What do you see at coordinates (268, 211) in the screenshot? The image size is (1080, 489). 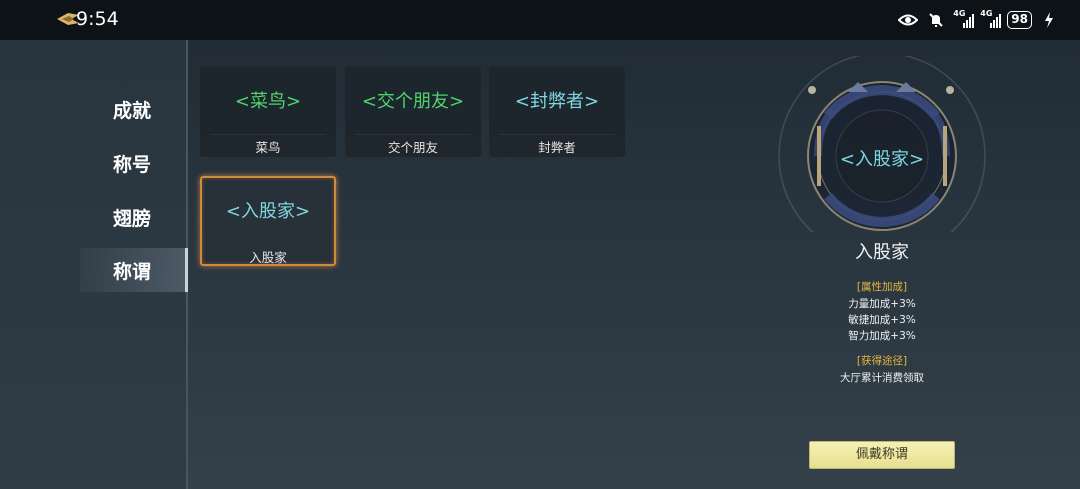 I see `title-tag: <入股家>` at bounding box center [268, 211].